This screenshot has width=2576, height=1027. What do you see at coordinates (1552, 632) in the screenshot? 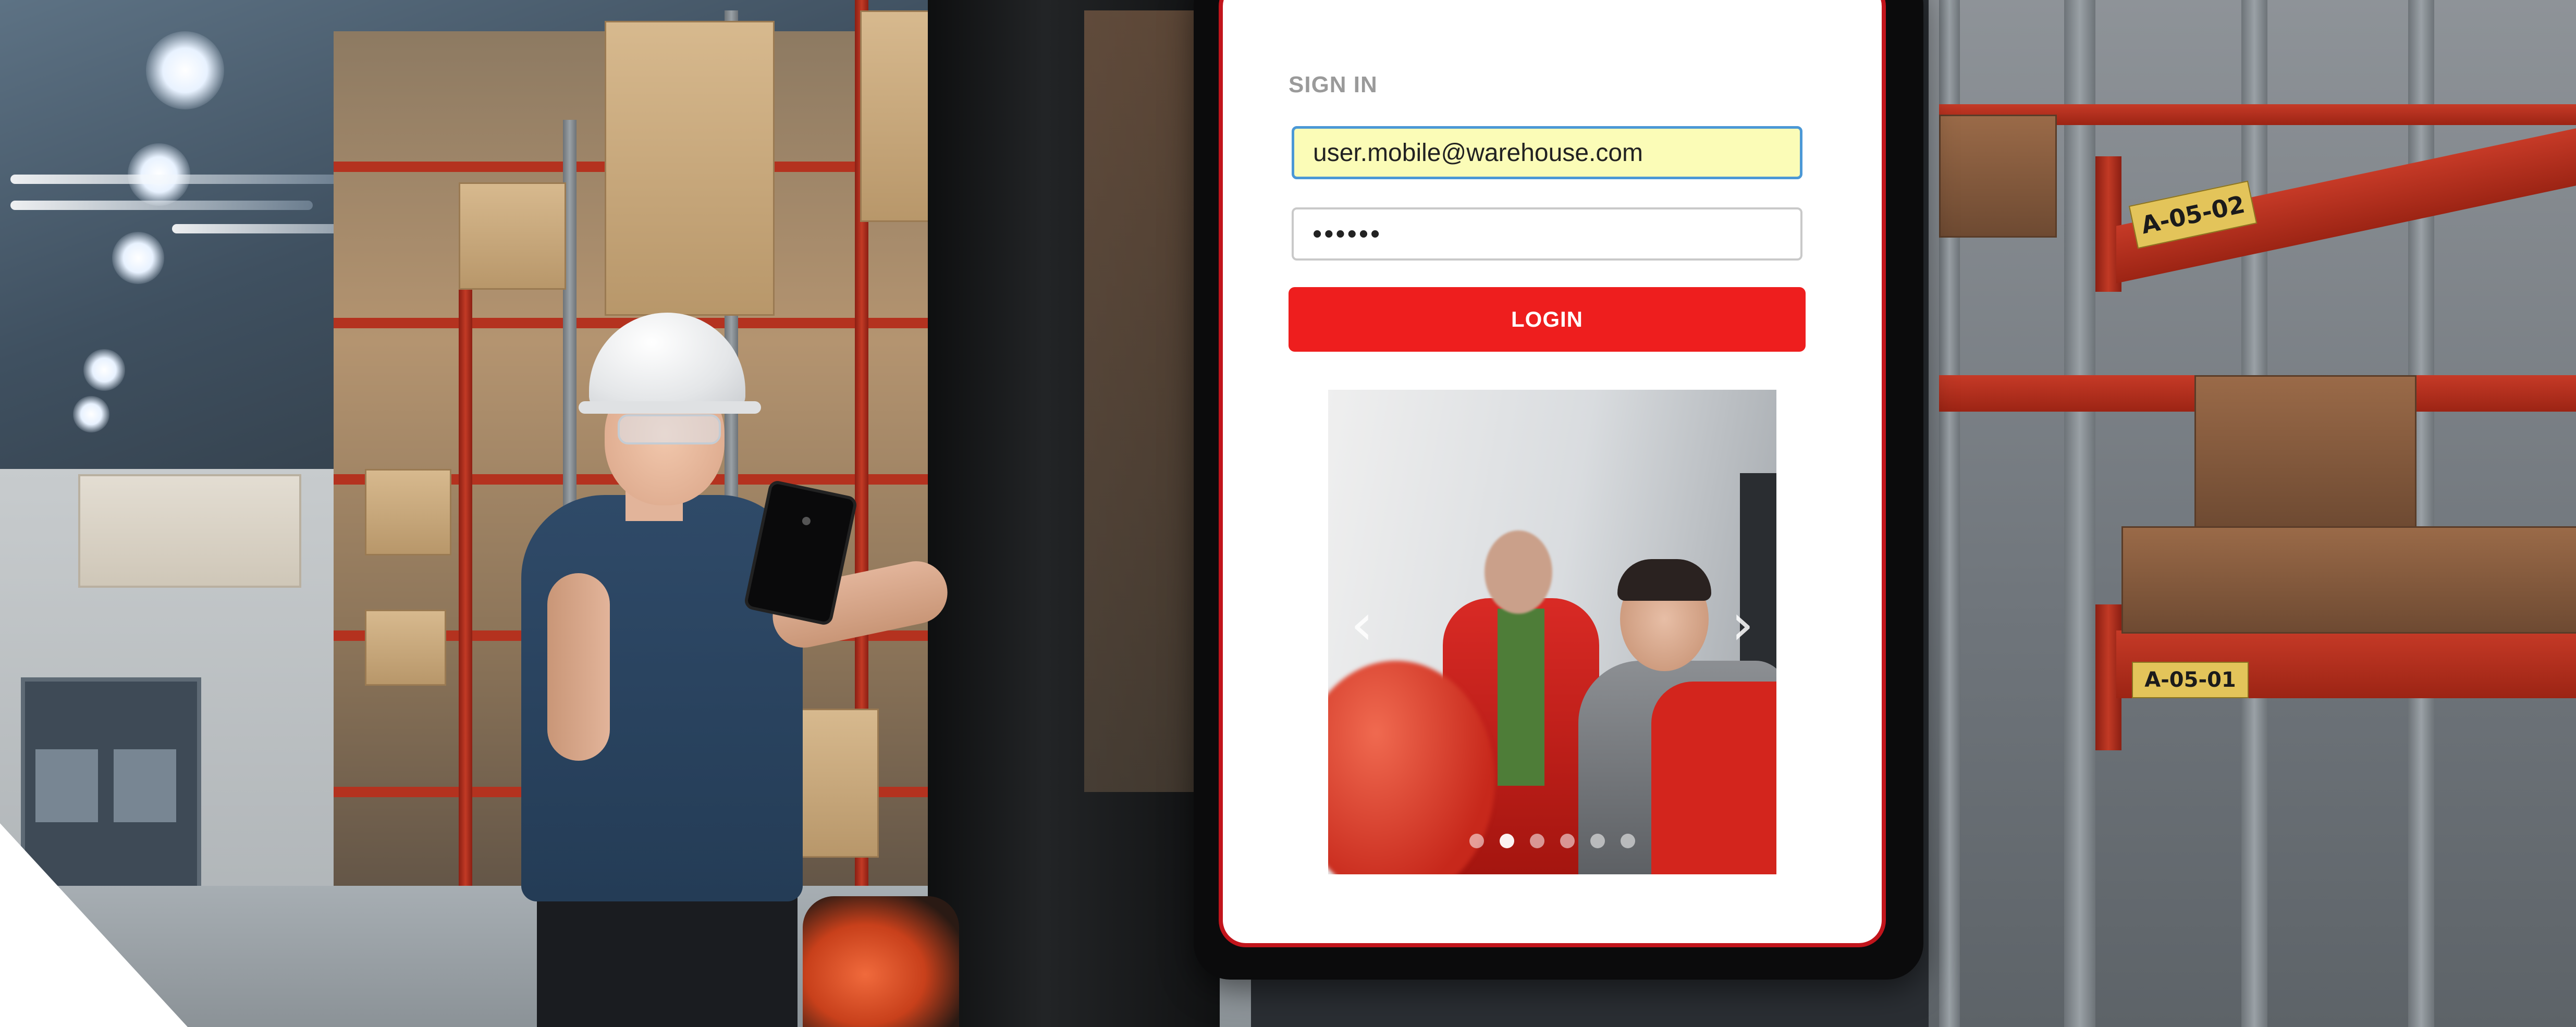
I see `image-carousel: ‹ ›` at bounding box center [1552, 632].